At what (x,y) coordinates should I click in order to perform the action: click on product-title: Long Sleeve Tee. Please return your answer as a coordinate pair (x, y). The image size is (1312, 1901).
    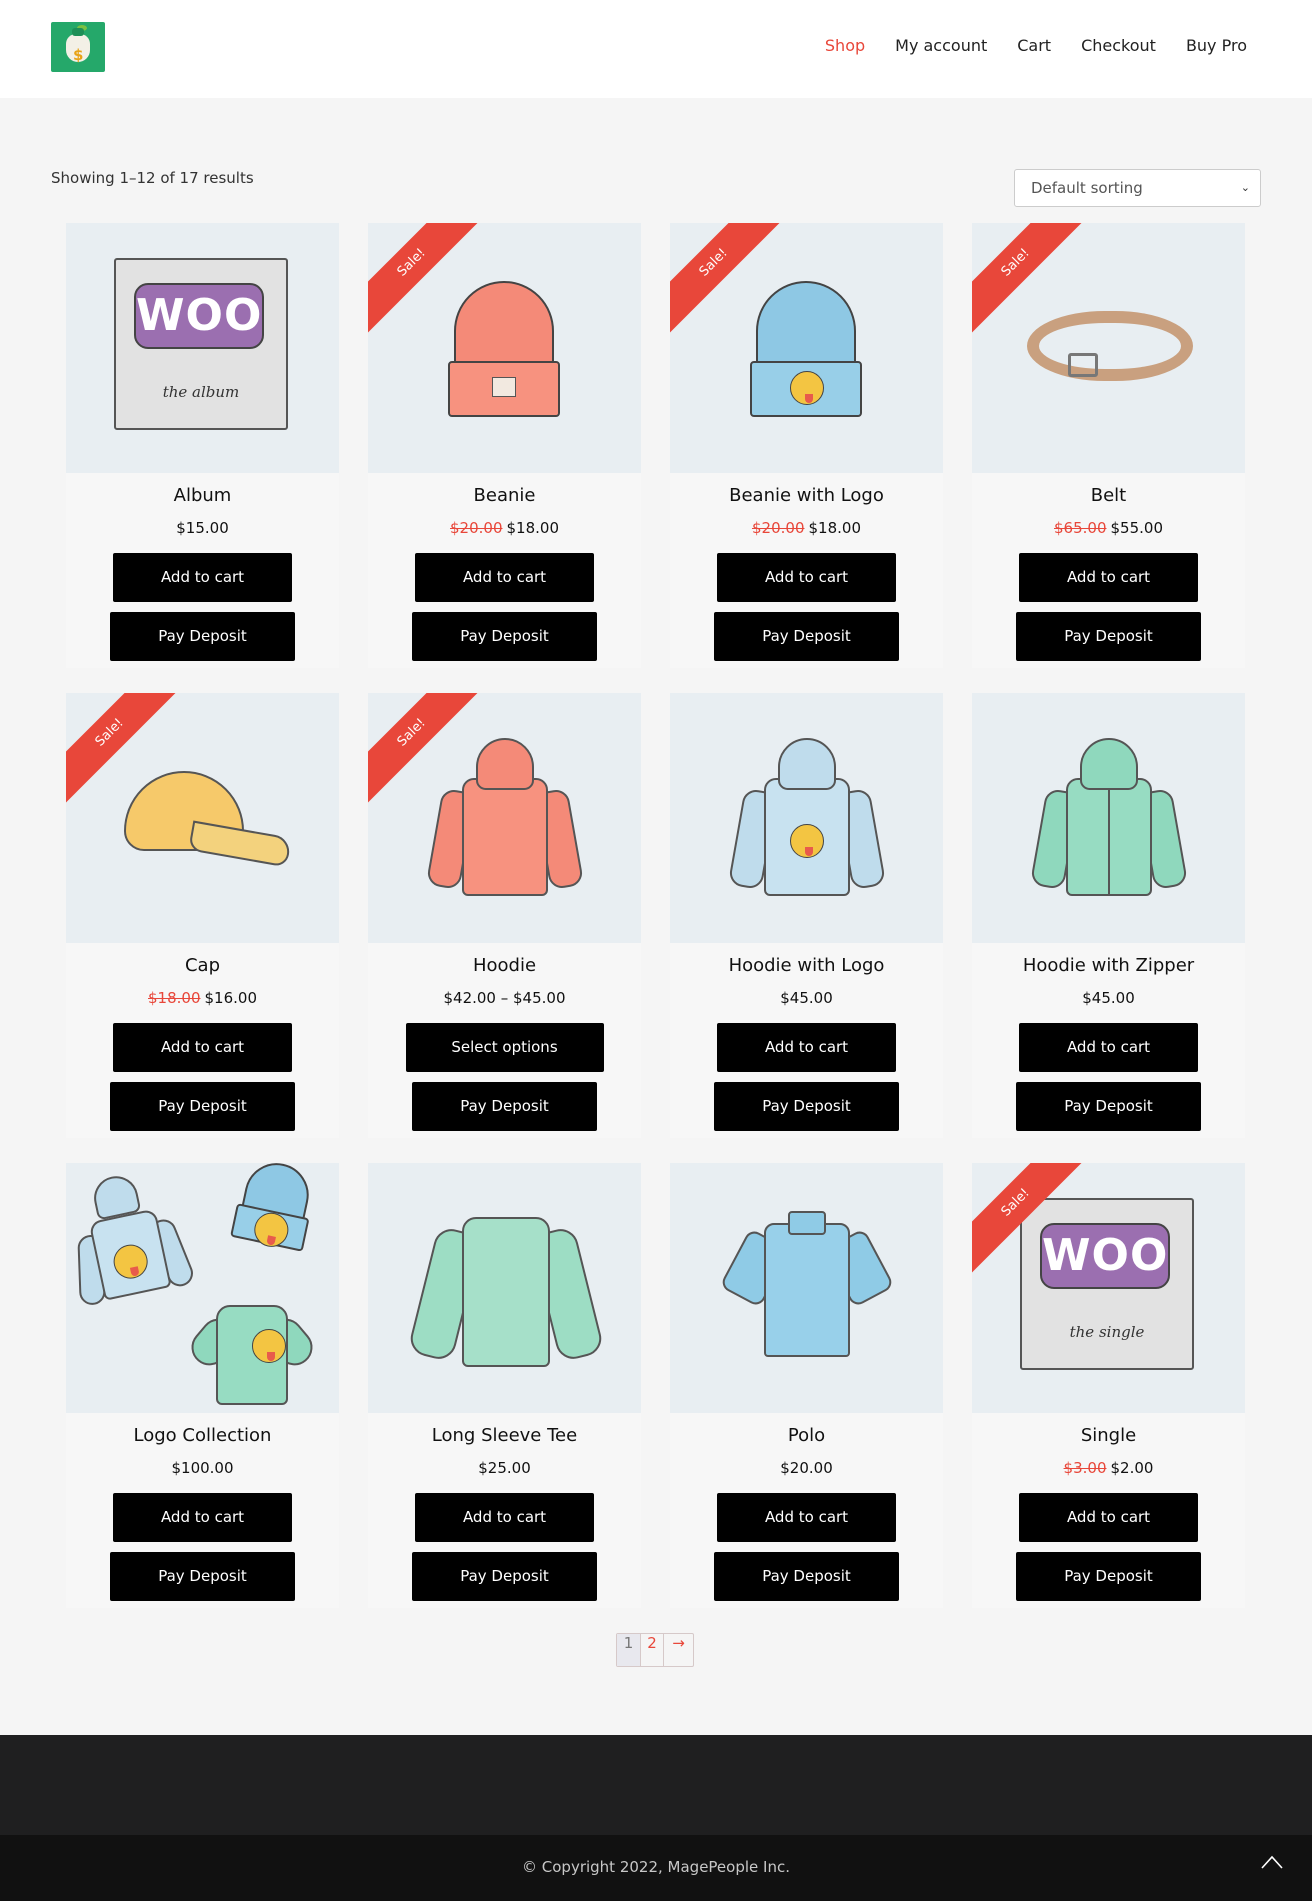
    Looking at the image, I should click on (504, 1437).